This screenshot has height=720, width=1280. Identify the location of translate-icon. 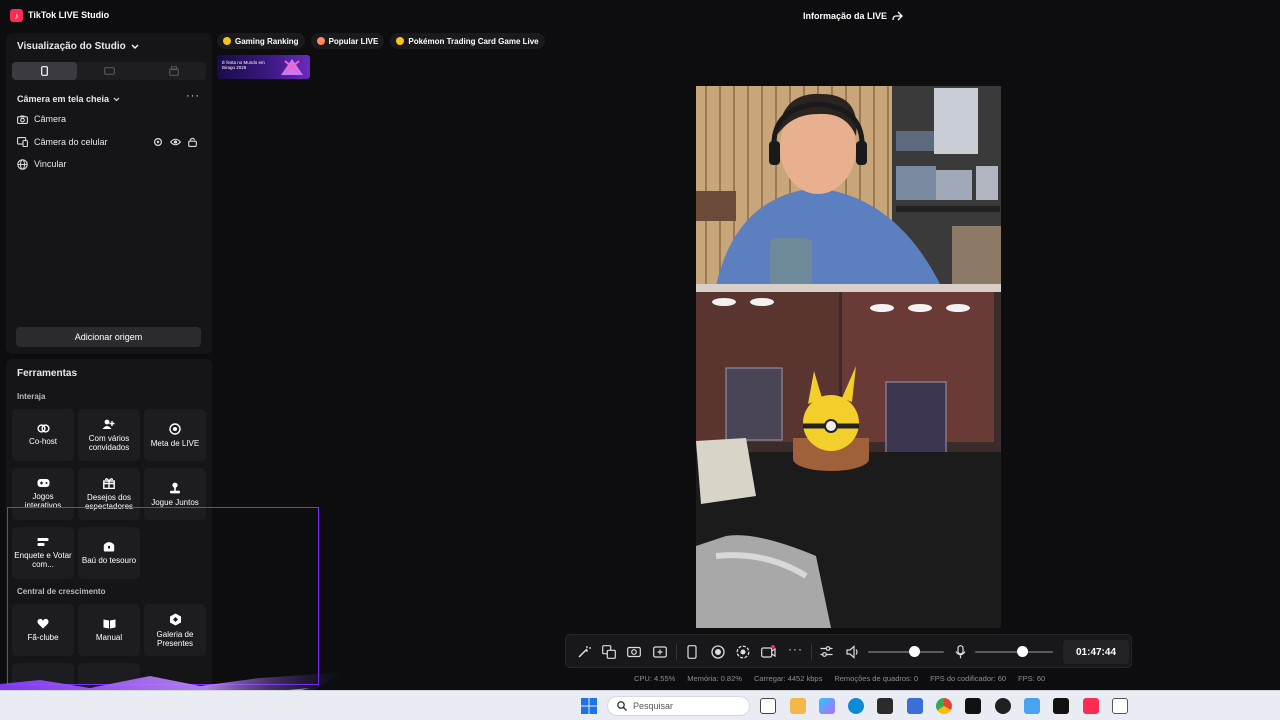
(609, 652).